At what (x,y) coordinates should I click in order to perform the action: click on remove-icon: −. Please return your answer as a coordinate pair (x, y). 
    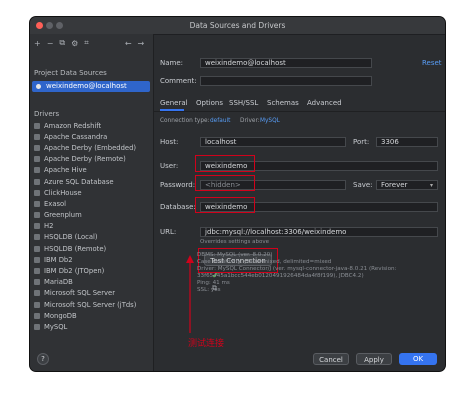
    Looking at the image, I should click on (50, 43).